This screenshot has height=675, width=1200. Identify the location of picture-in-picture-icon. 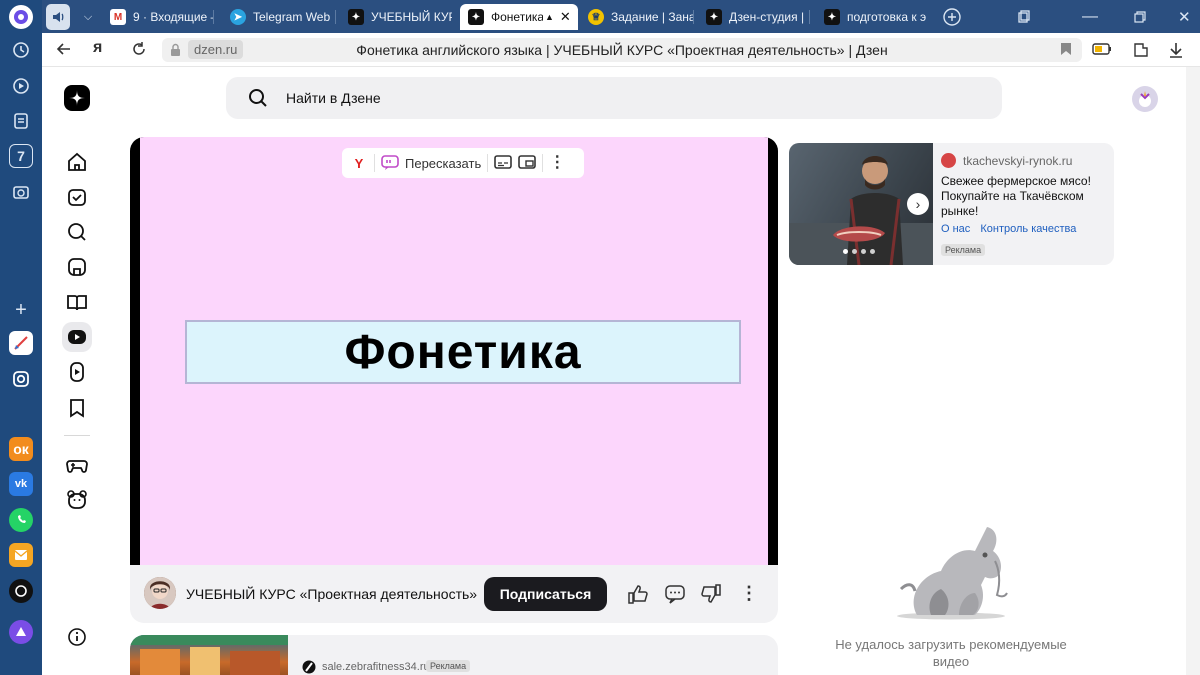
(527, 163).